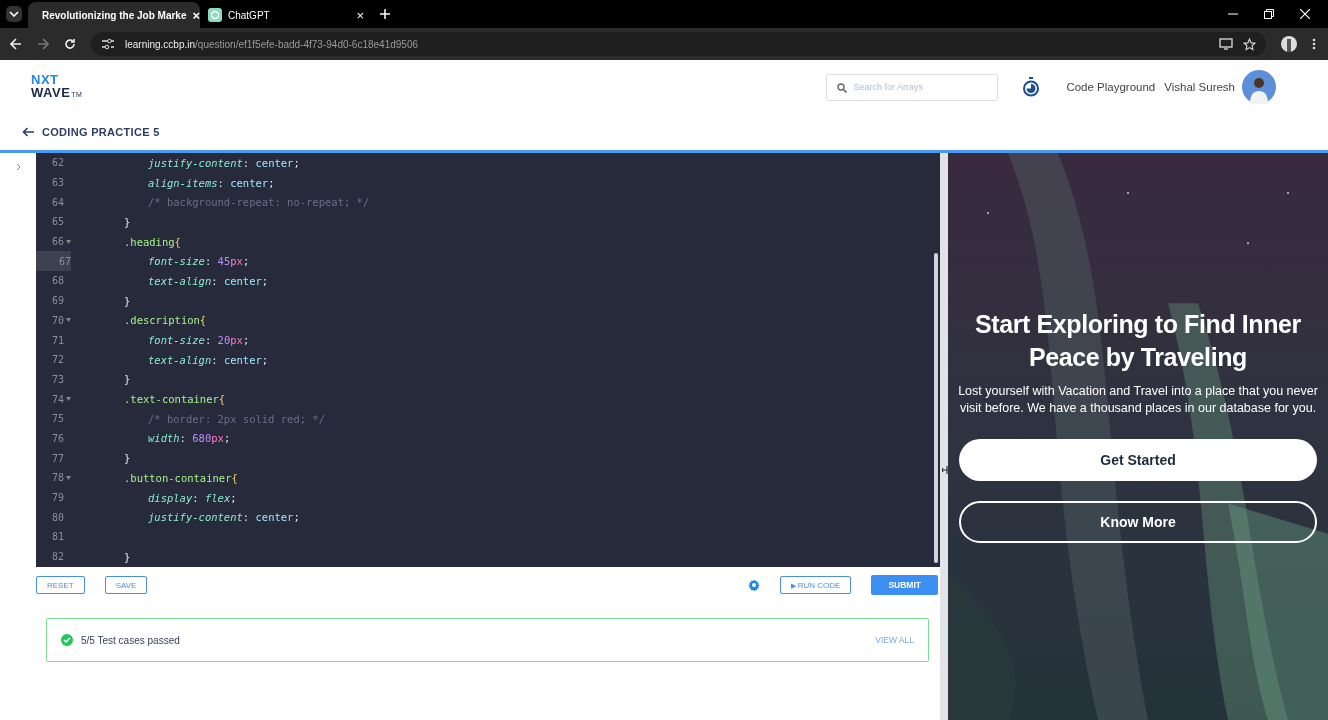  What do you see at coordinates (192, 497) in the screenshot?
I see `code-line: display: flex;` at bounding box center [192, 497].